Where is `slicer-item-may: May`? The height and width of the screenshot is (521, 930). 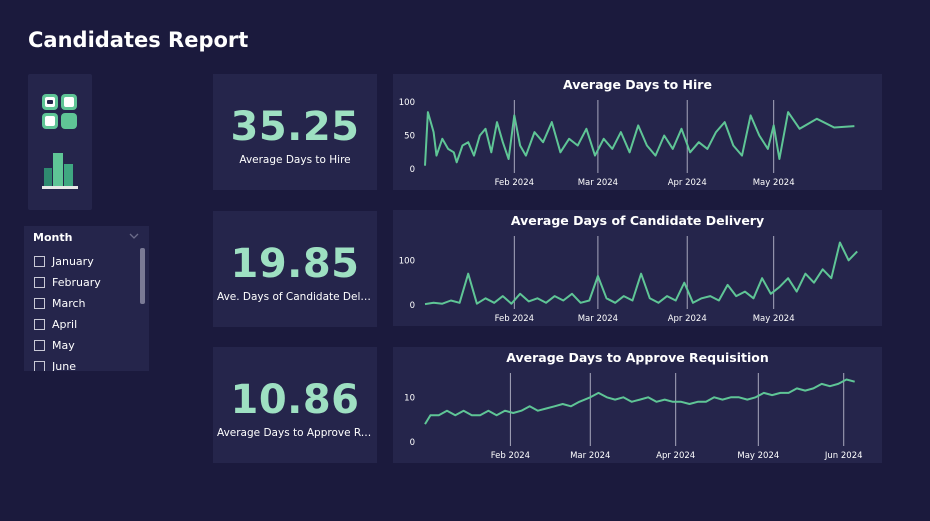
slicer-item-may: May is located at coordinates (86, 345).